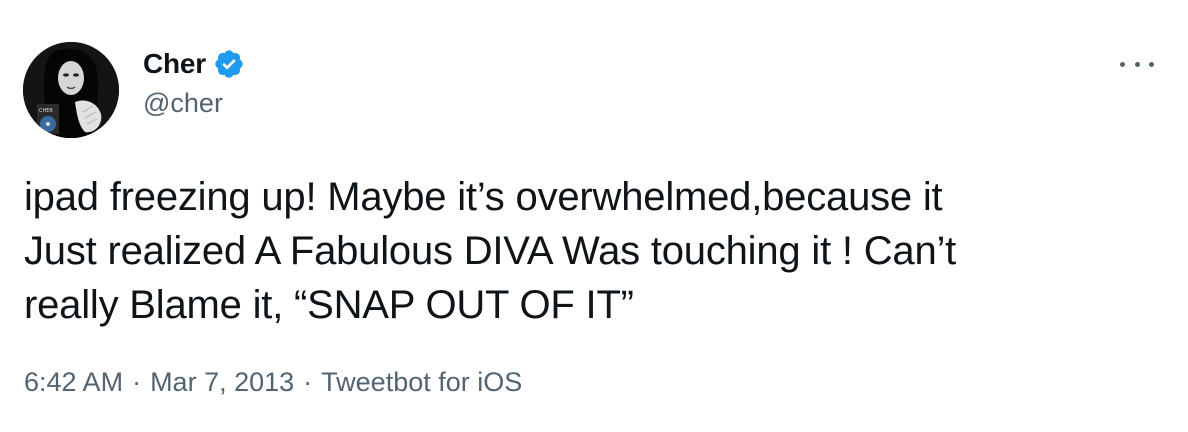 The width and height of the screenshot is (1188, 432). I want to click on author-name-row: Cher, so click(194, 64).